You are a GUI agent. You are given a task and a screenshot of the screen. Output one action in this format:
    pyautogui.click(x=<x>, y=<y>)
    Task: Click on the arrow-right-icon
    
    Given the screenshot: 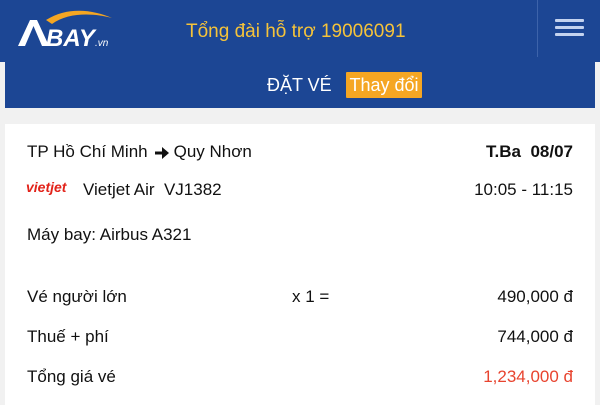 What is the action you would take?
    pyautogui.click(x=161, y=153)
    